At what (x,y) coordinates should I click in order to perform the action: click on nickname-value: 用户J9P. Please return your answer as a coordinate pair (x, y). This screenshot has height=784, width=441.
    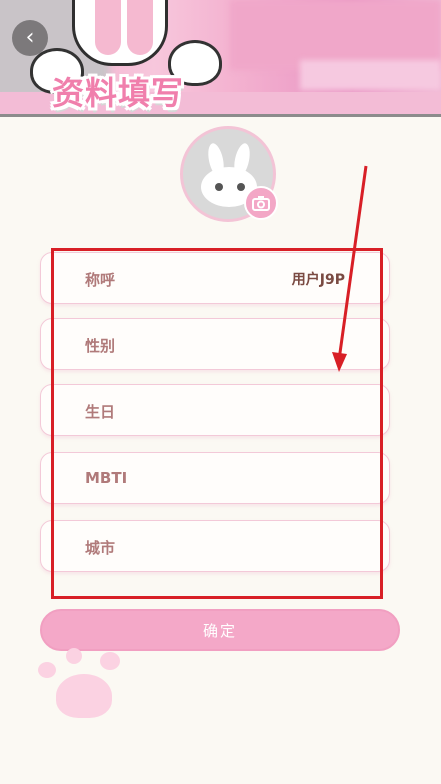
    Looking at the image, I should click on (318, 280).